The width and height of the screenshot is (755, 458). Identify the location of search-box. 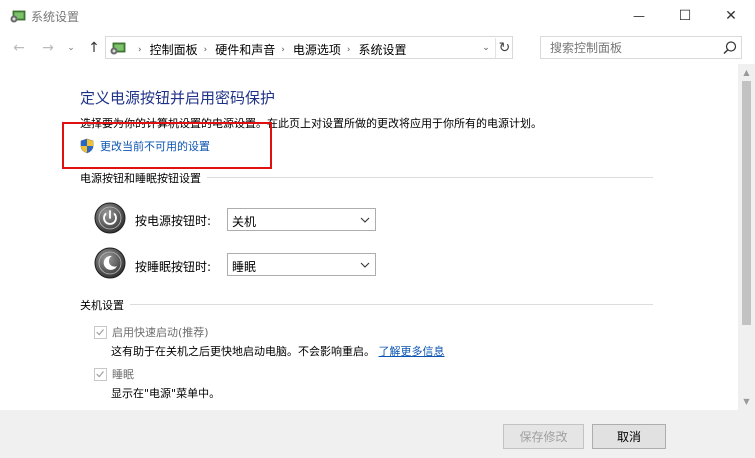
(641, 47).